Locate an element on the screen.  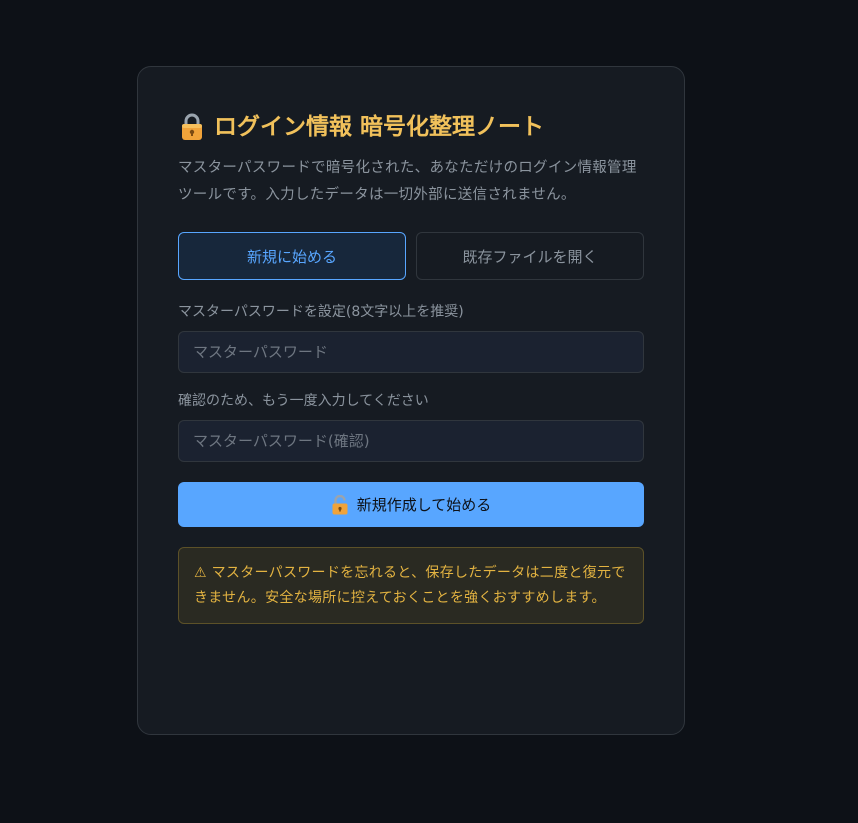
app-title-text: ログイン情報 暗号化整理ノート is located at coordinates (379, 126).